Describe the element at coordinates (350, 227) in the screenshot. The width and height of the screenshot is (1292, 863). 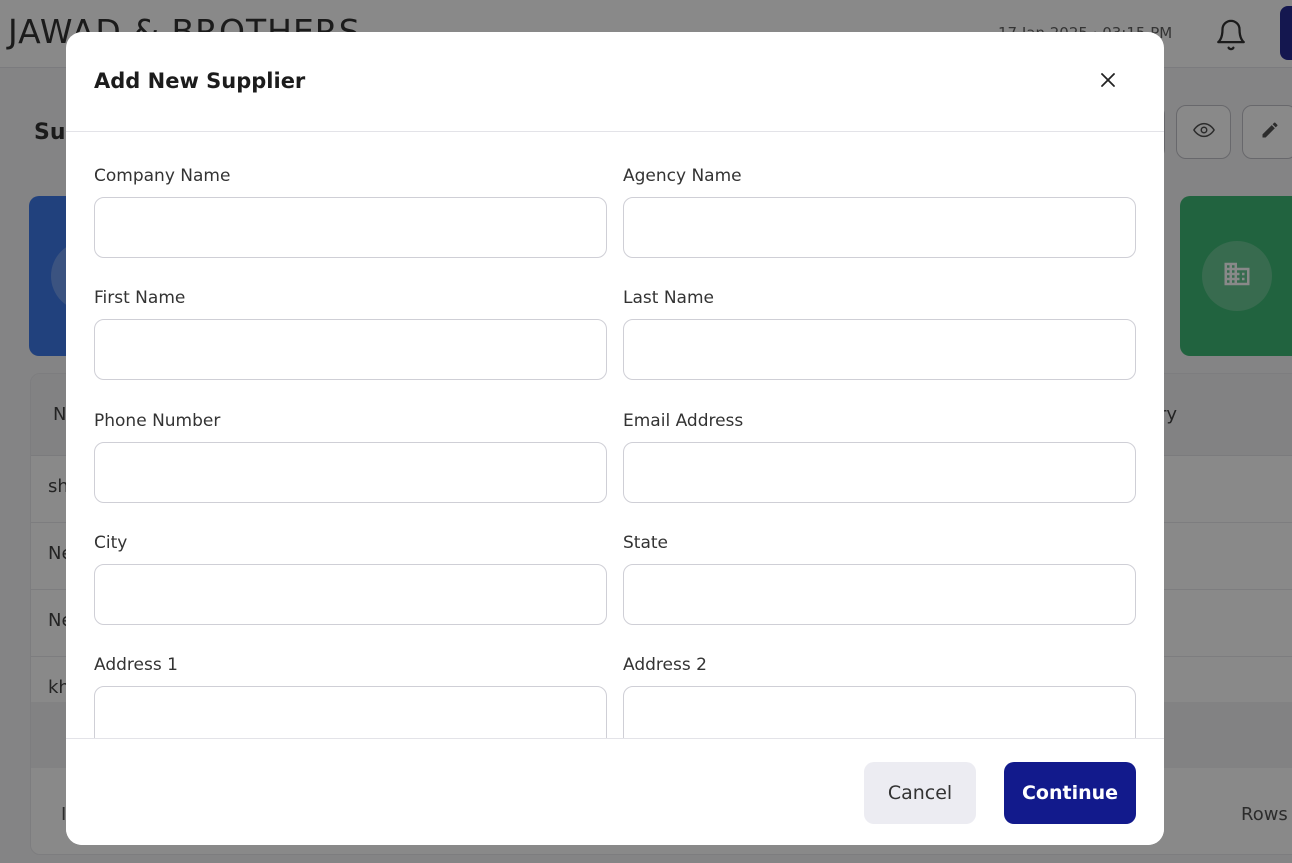
I see `company-name-input` at that location.